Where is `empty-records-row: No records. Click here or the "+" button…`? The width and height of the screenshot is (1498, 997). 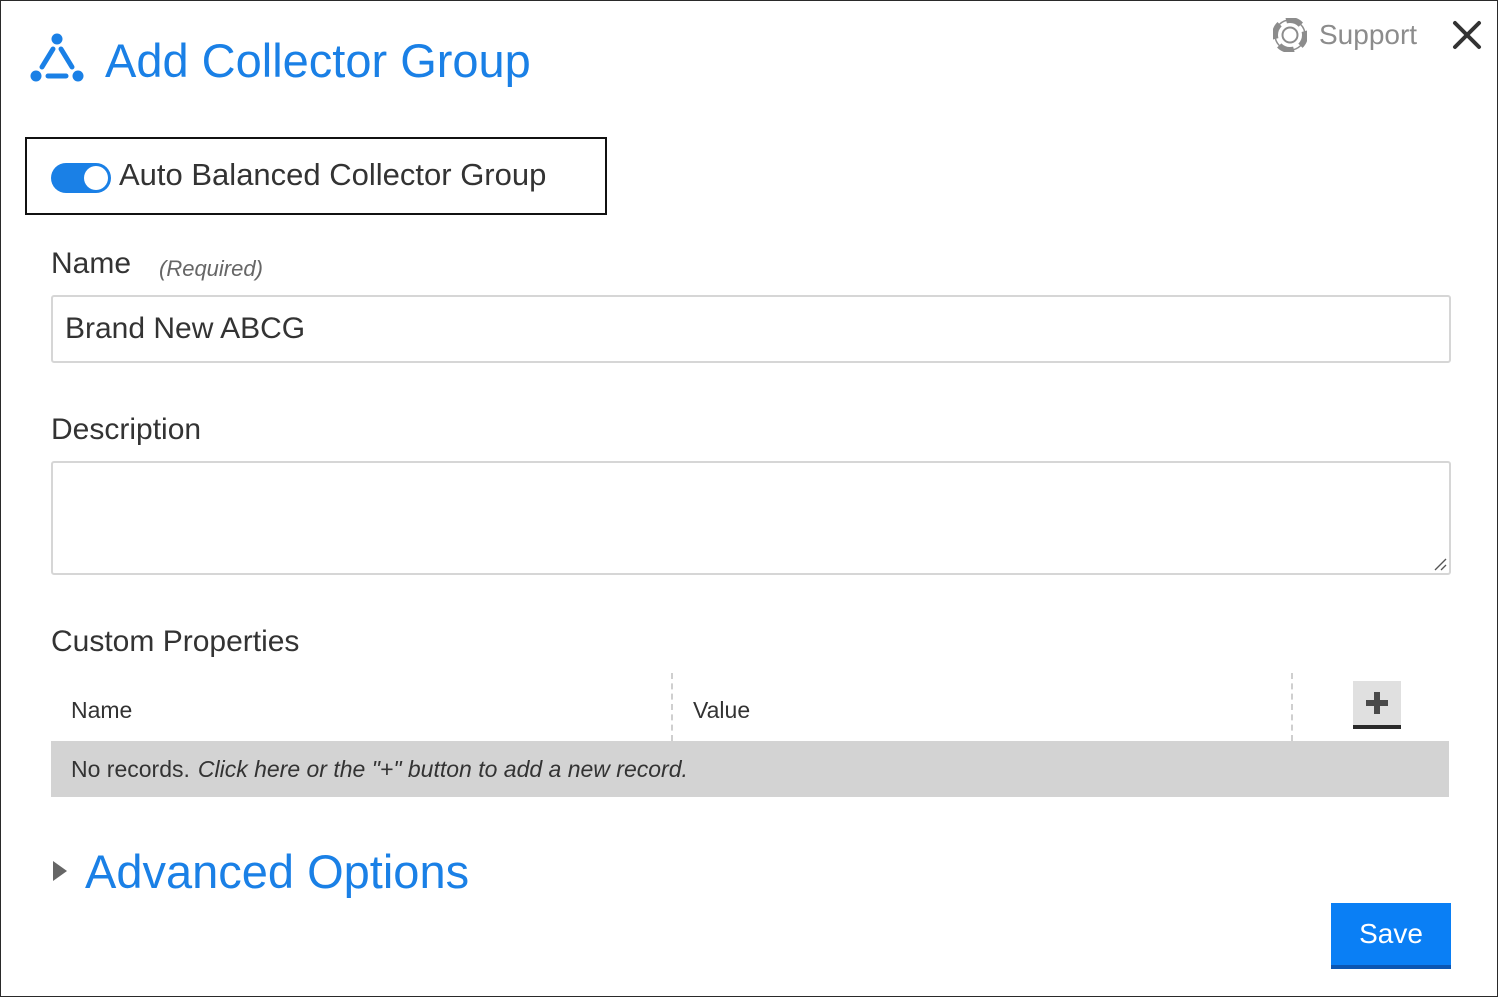
empty-records-row: No records. Click here or the "+" button… is located at coordinates (750, 769).